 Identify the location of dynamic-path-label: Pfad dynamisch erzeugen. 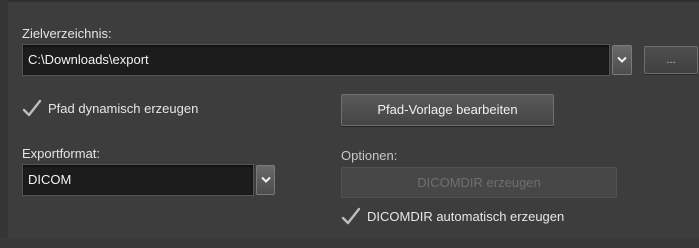
(123, 108).